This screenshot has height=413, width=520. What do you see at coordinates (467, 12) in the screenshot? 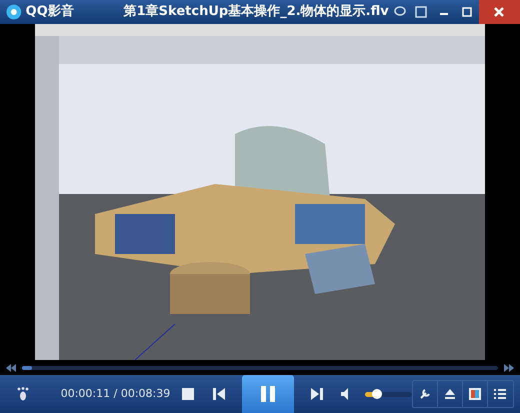
I see `maximize-icon` at bounding box center [467, 12].